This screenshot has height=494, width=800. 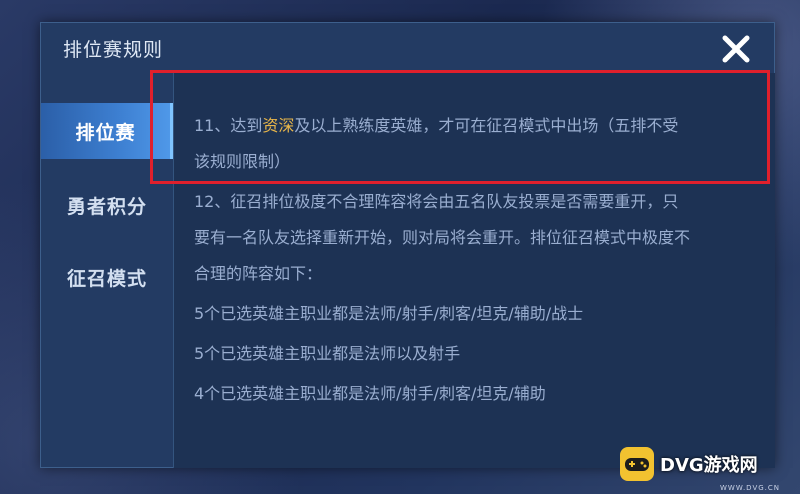 I want to click on close-button, so click(x=736, y=49).